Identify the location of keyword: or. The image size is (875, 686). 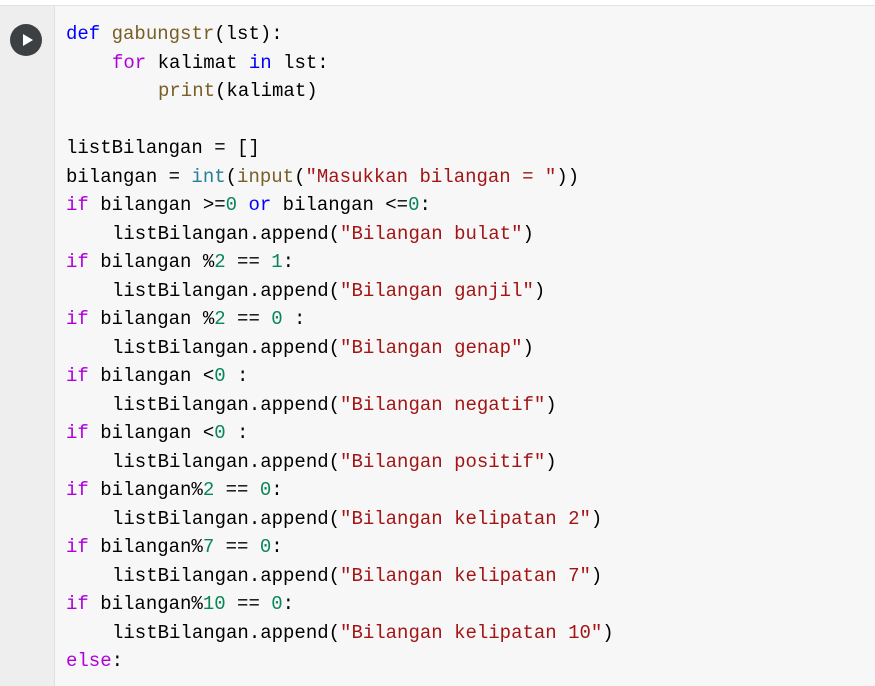
(254, 205).